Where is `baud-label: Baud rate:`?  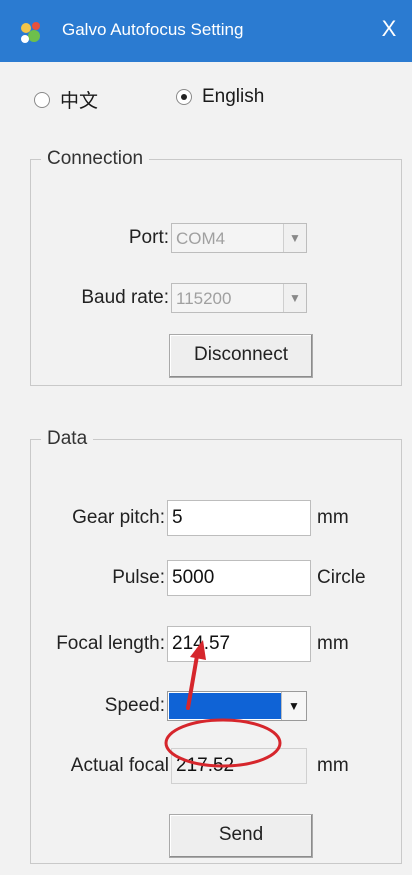
baud-label: Baud rate: is located at coordinates (125, 297).